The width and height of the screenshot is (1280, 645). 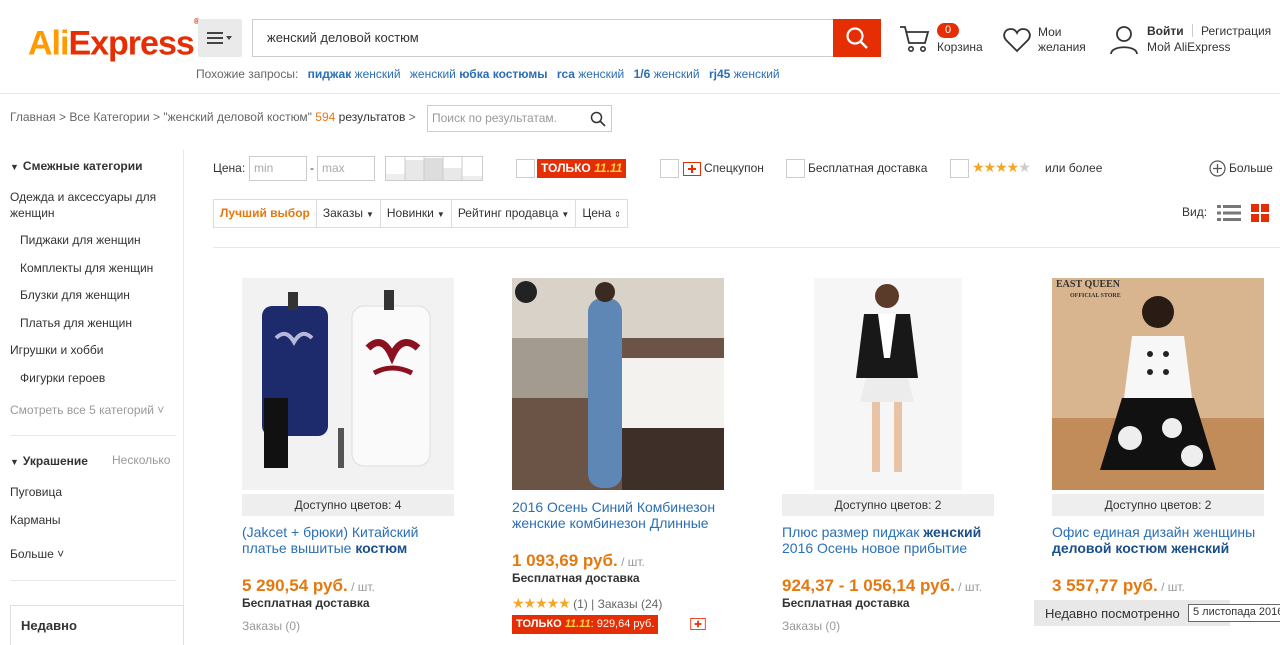 I want to click on rating-checkbox, so click(x=959, y=168).